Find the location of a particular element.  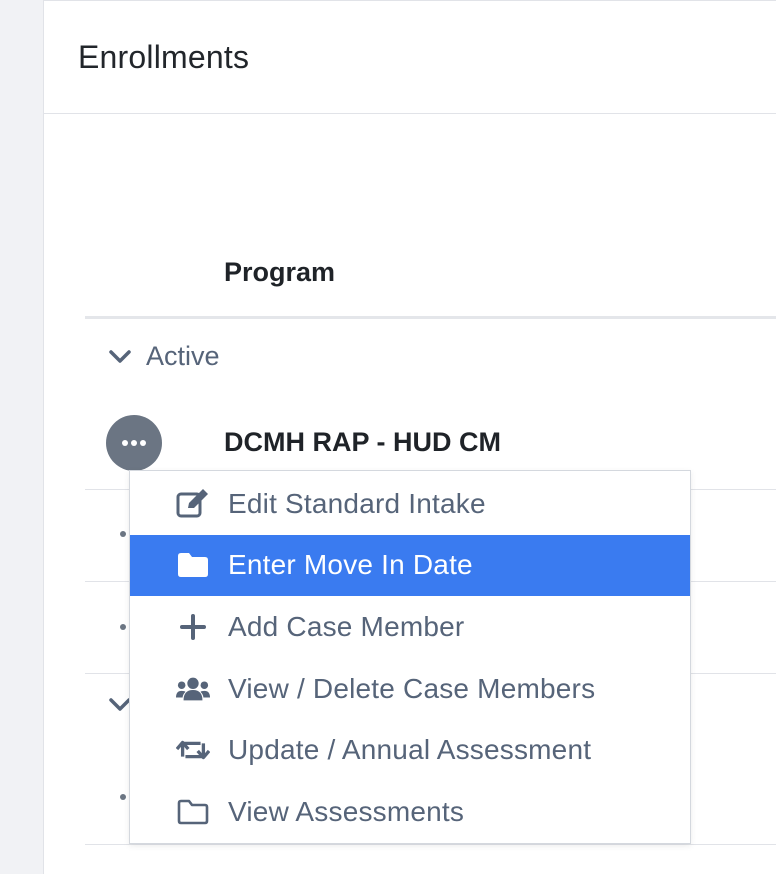

users-icon is located at coordinates (193, 689).